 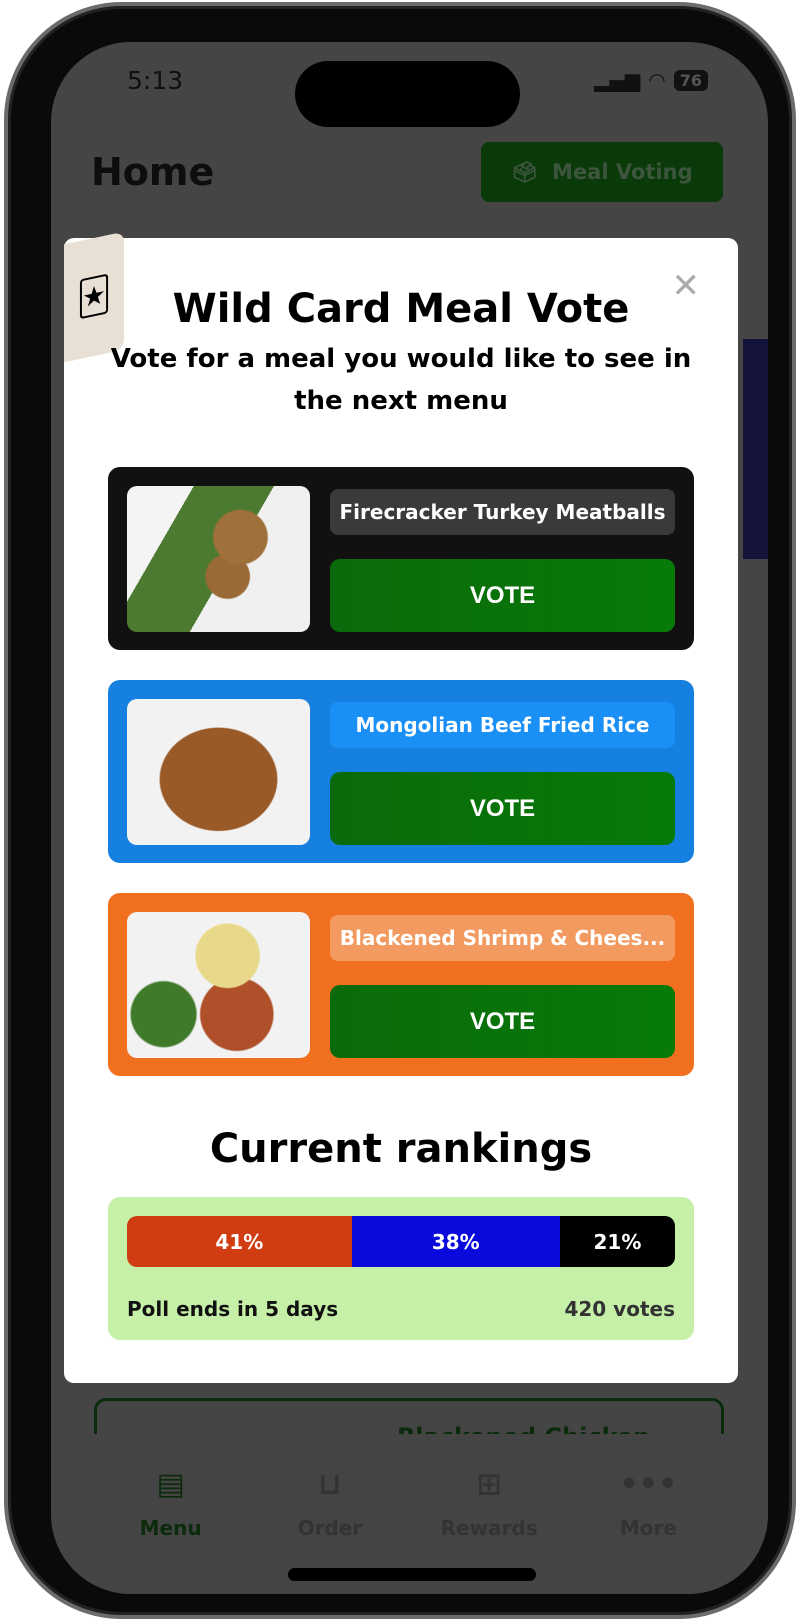 I want to click on ranking-segment: 21%, so click(x=617, y=1241).